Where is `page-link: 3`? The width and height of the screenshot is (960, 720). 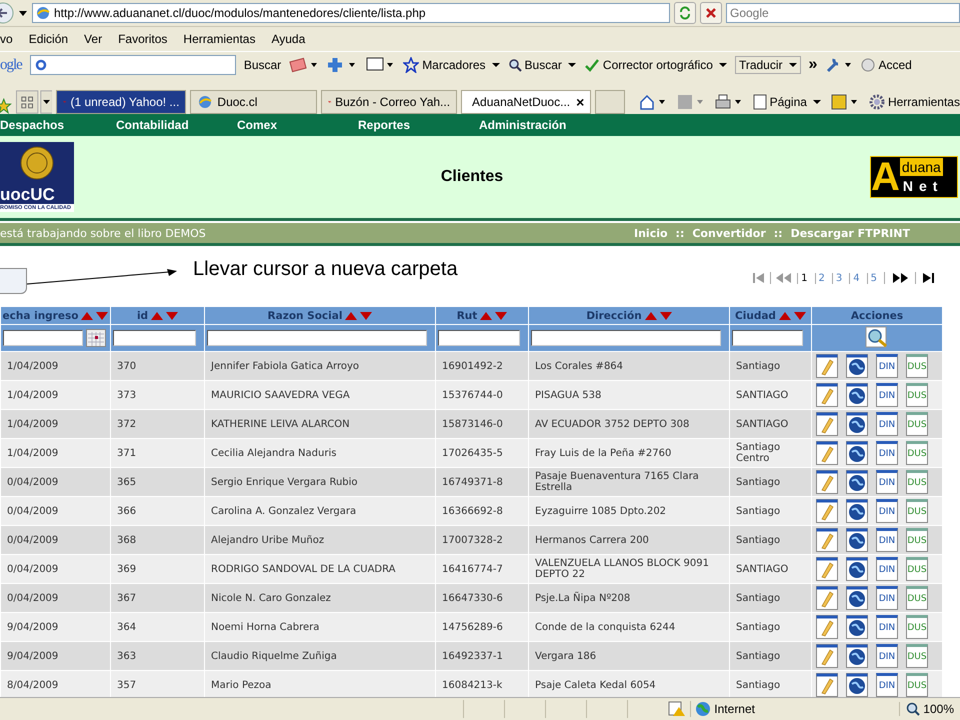 page-link: 3 is located at coordinates (839, 278).